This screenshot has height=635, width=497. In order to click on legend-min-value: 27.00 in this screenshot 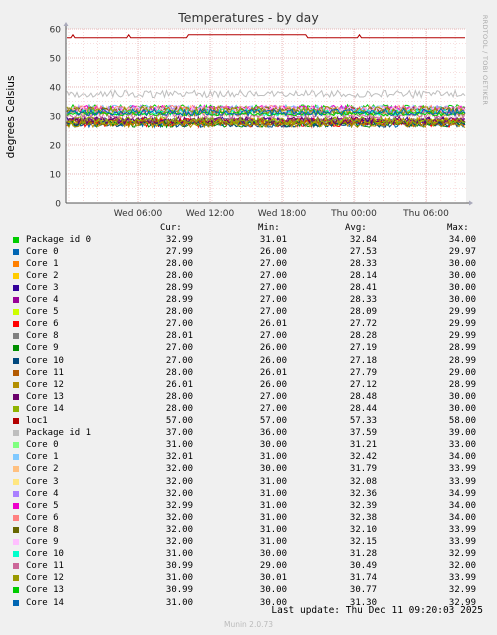, I will do `click(273, 275)`.